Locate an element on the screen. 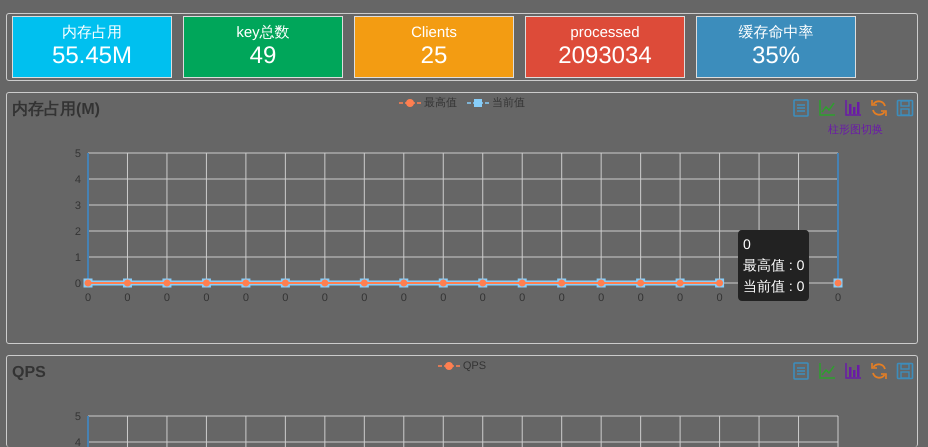 This screenshot has width=928, height=447. y-axis is located at coordinates (88, 431).